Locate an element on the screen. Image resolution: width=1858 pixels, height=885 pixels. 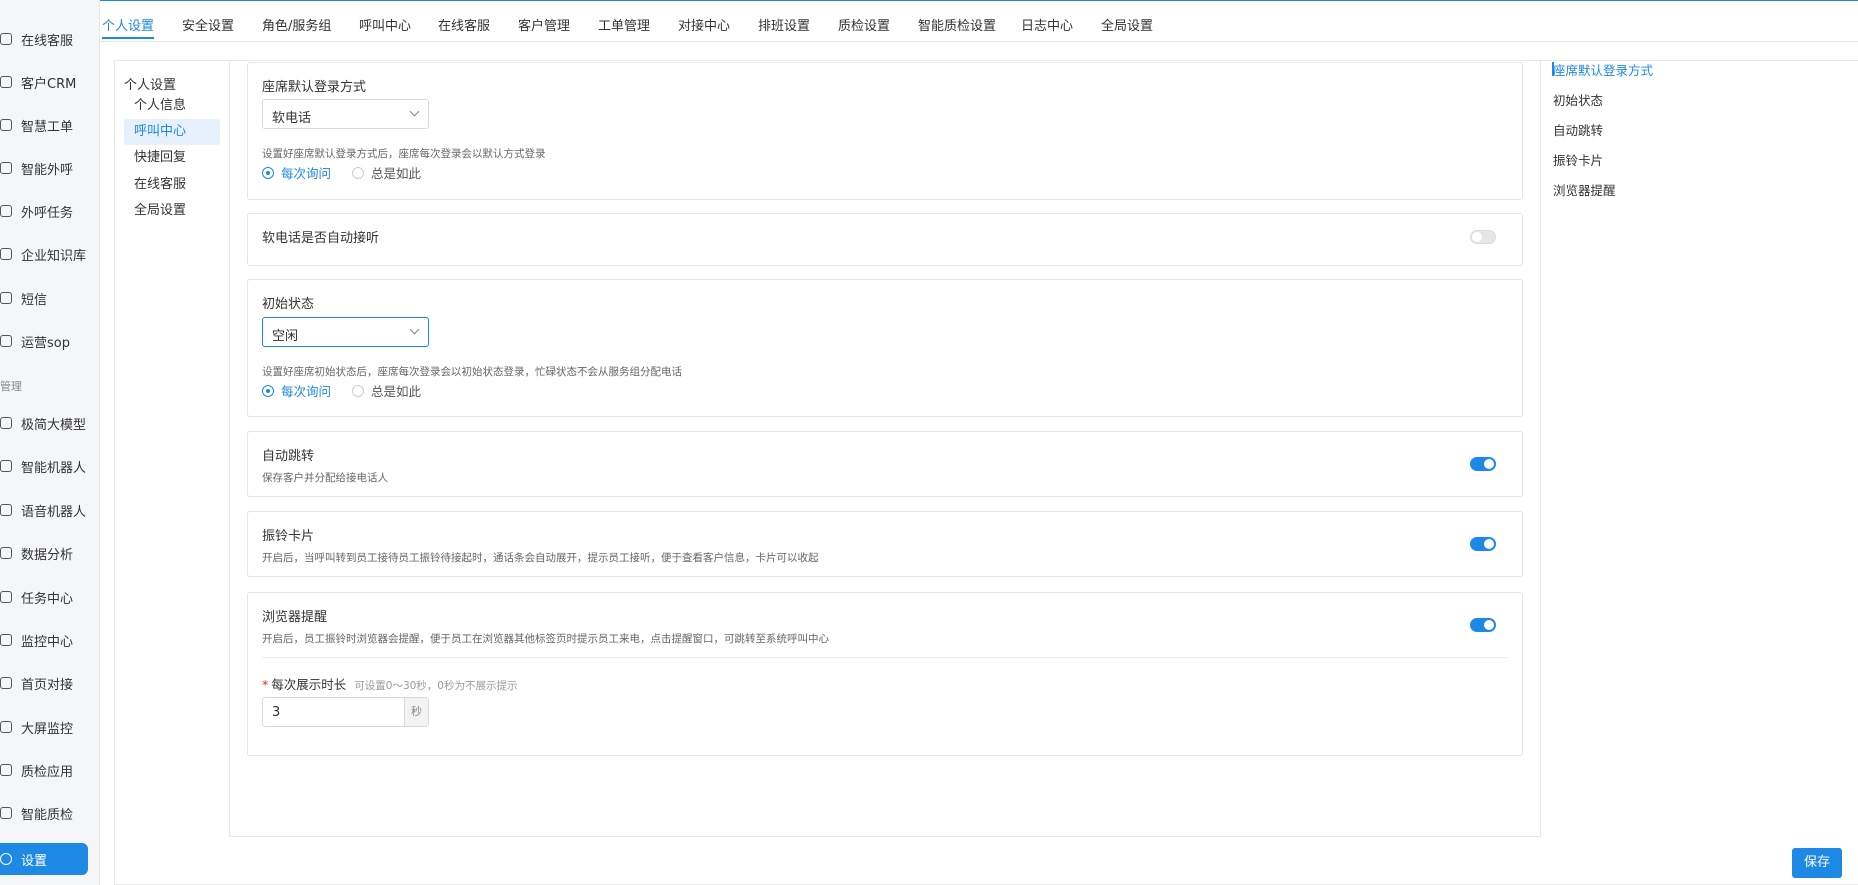
login-method-select: 软电话 is located at coordinates (345, 114).